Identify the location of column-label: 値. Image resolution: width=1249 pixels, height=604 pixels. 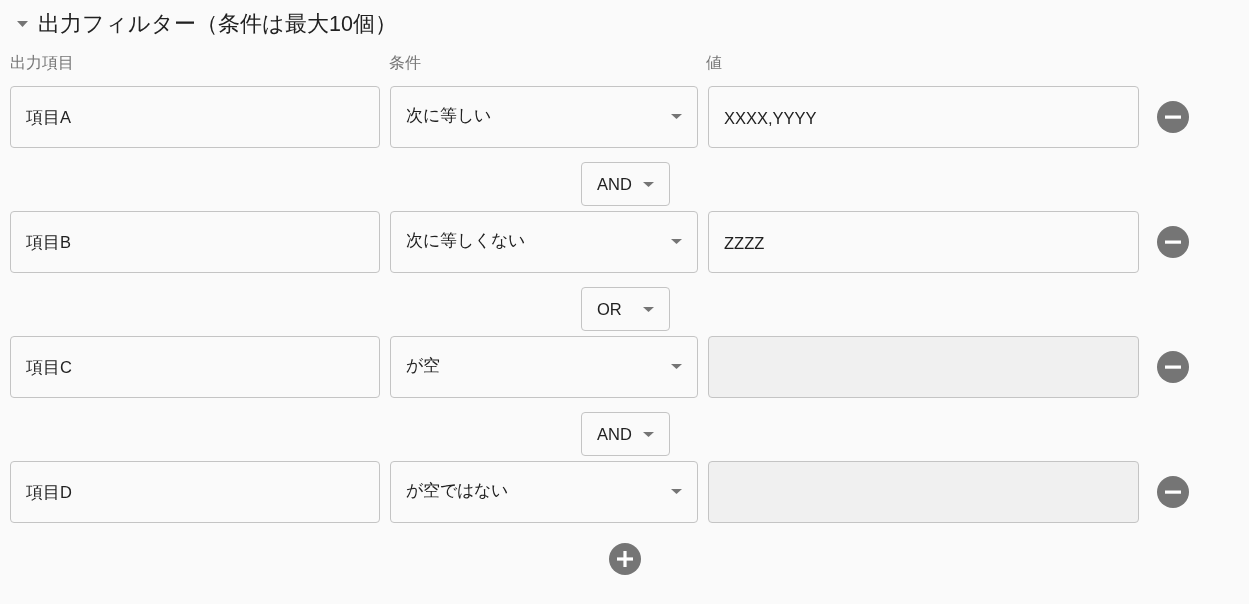
(714, 63).